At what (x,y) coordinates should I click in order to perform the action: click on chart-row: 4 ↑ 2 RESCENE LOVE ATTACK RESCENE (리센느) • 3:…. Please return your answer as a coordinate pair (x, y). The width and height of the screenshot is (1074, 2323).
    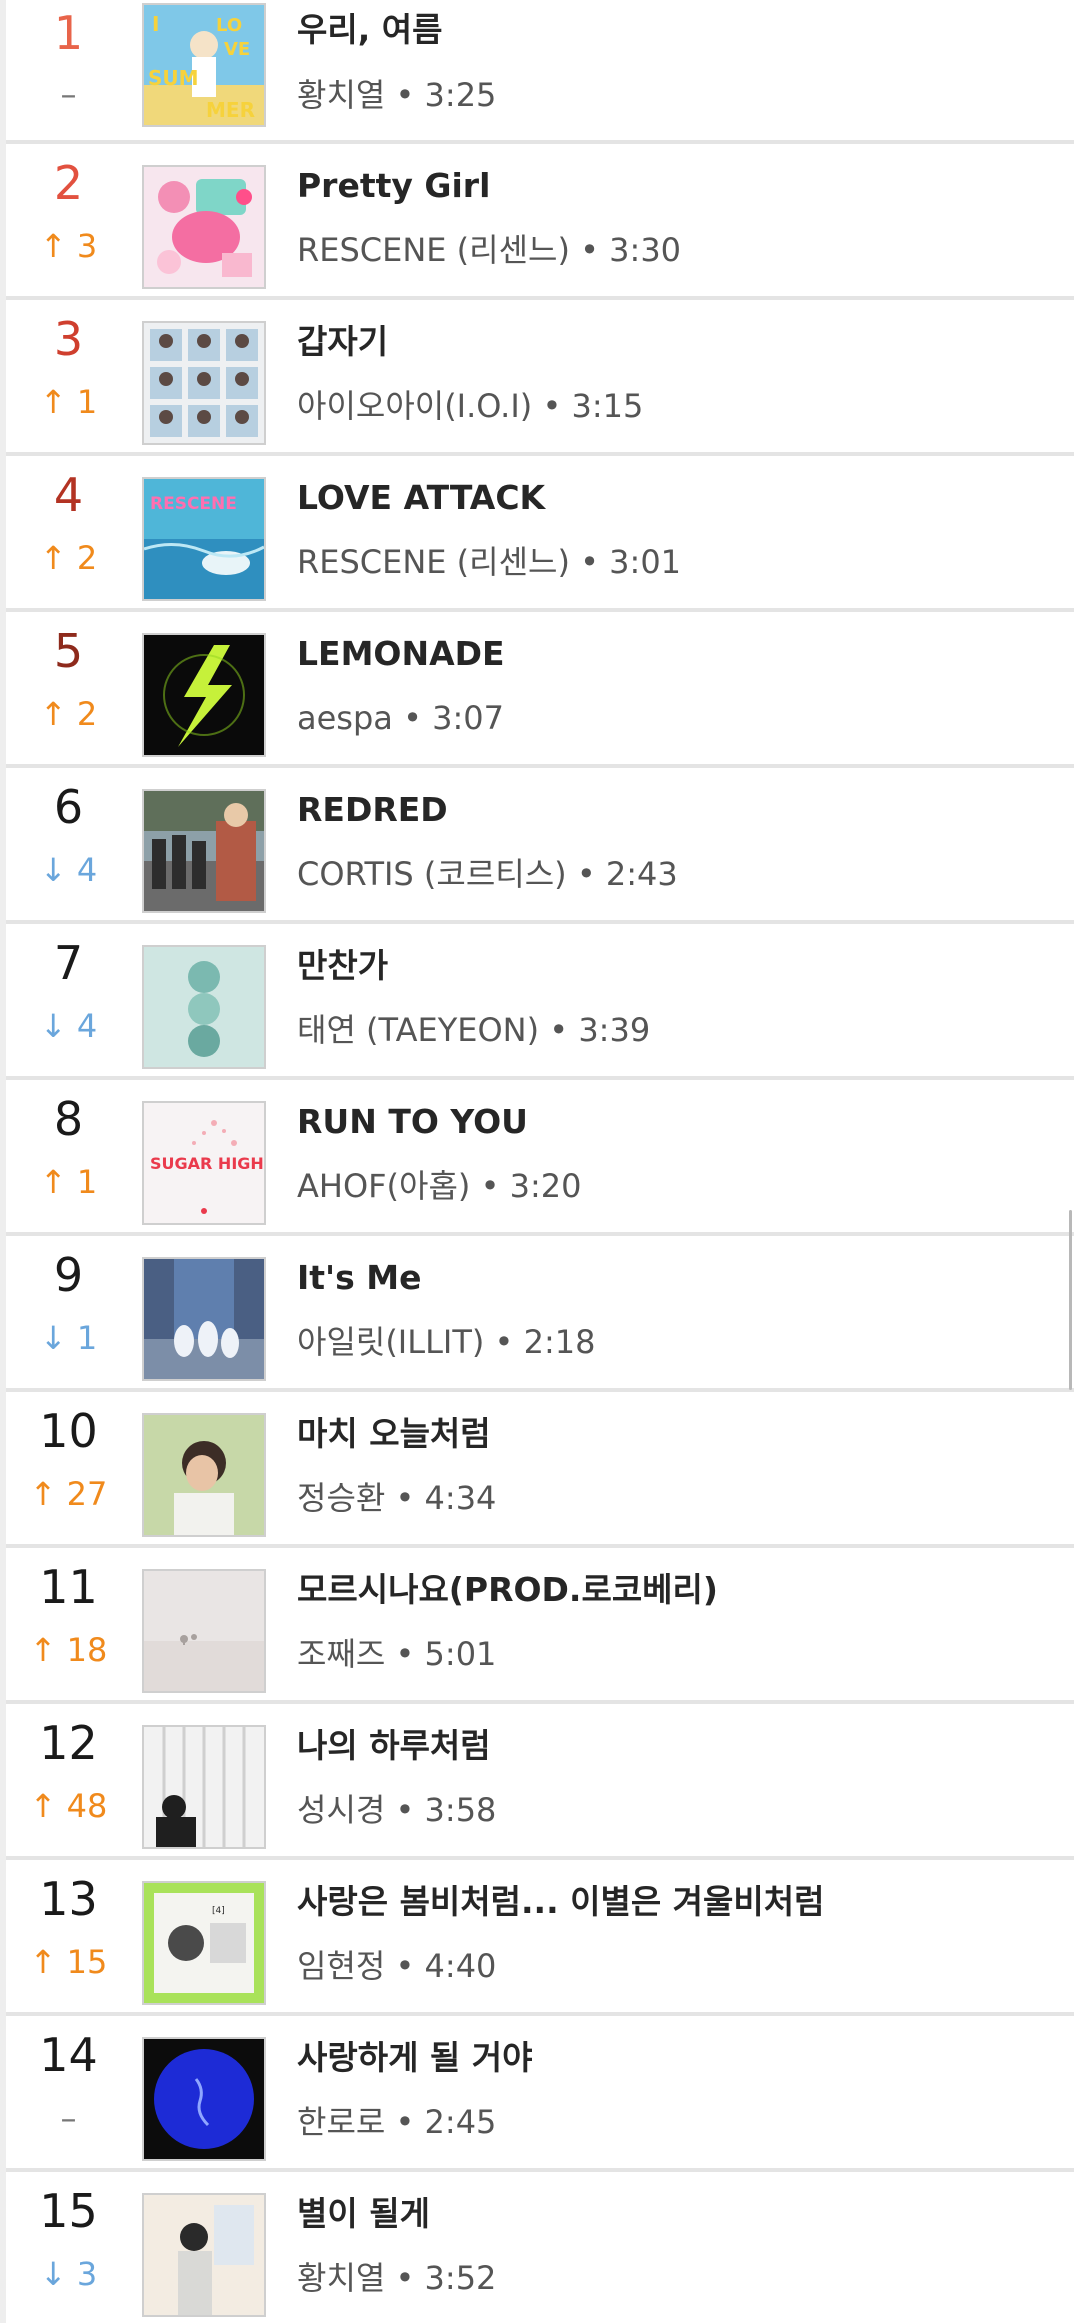
    Looking at the image, I should click on (540, 534).